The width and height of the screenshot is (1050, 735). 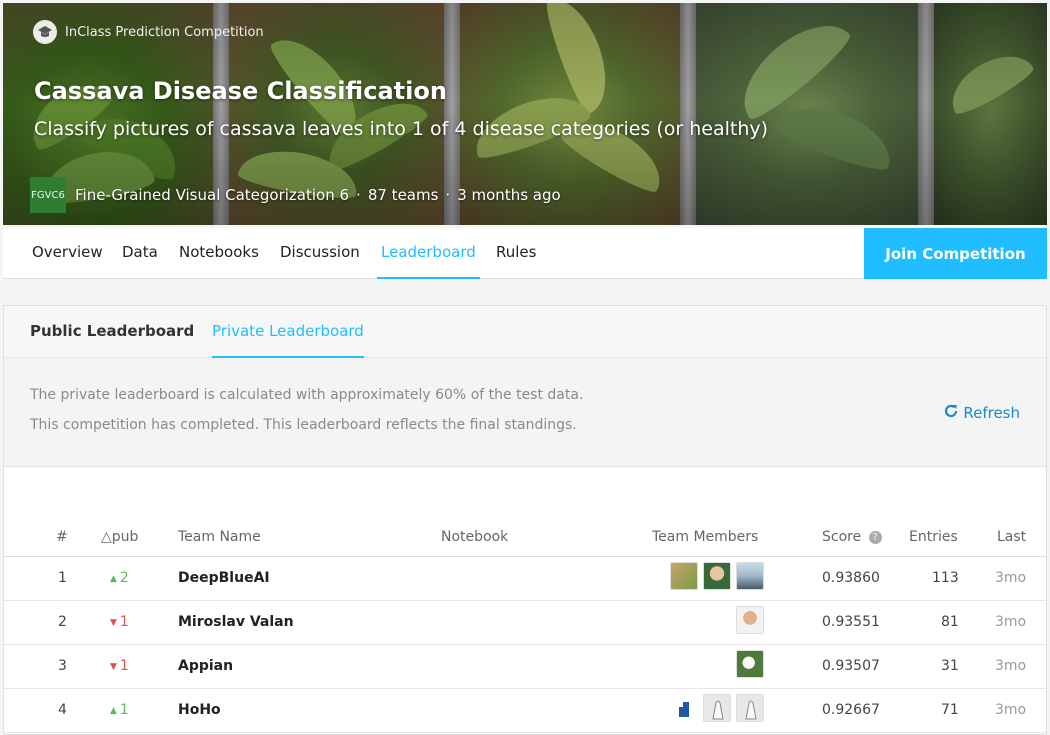 I want to click on score: 0.93860, so click(x=851, y=578).